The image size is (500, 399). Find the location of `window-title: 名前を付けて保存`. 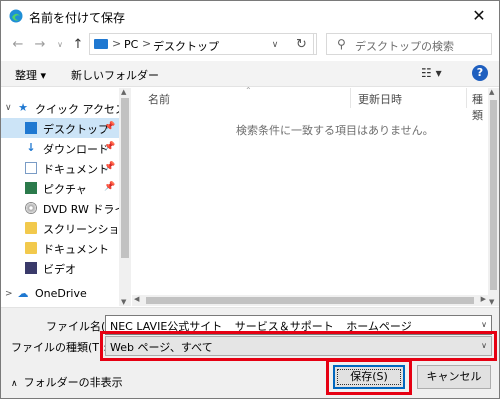

window-title: 名前を付けて保存 is located at coordinates (77, 18).